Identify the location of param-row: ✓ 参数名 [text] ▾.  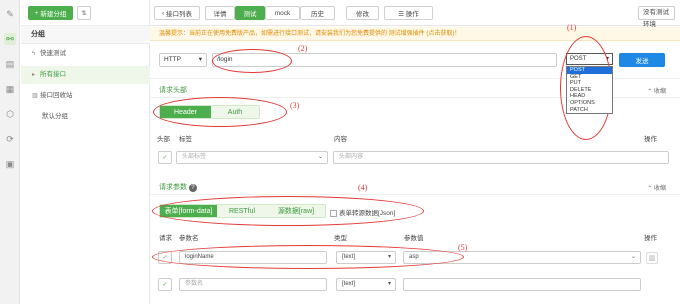
(415, 285).